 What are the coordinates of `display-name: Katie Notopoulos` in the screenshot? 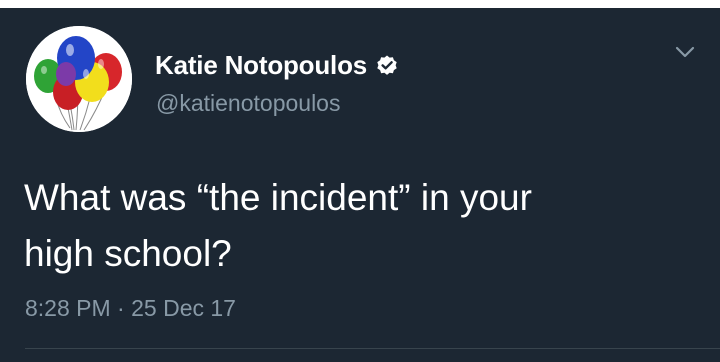 It's located at (261, 65).